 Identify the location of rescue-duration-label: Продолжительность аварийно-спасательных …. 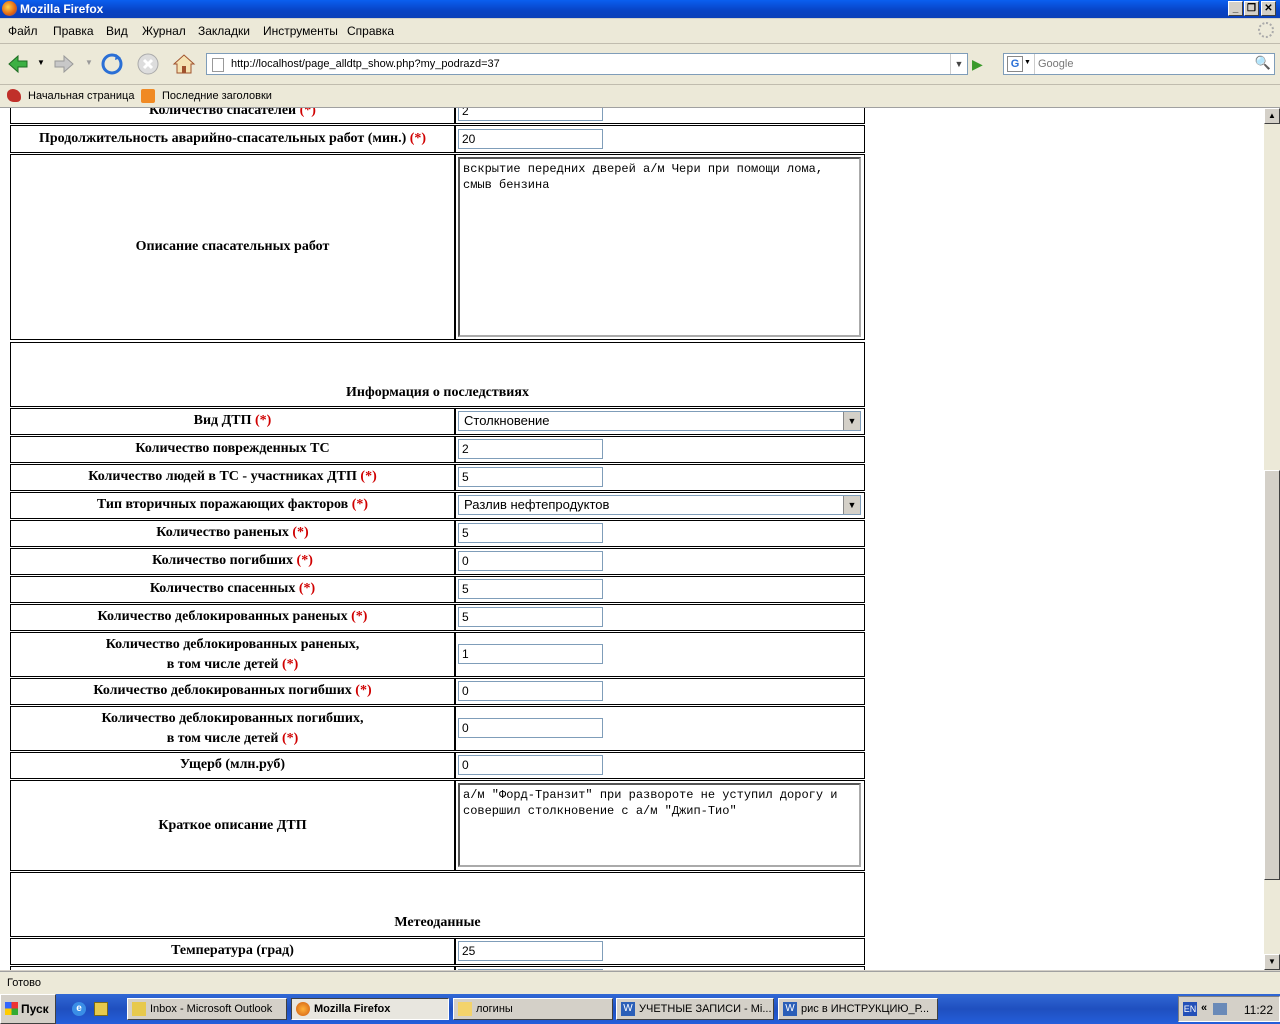
(232, 138).